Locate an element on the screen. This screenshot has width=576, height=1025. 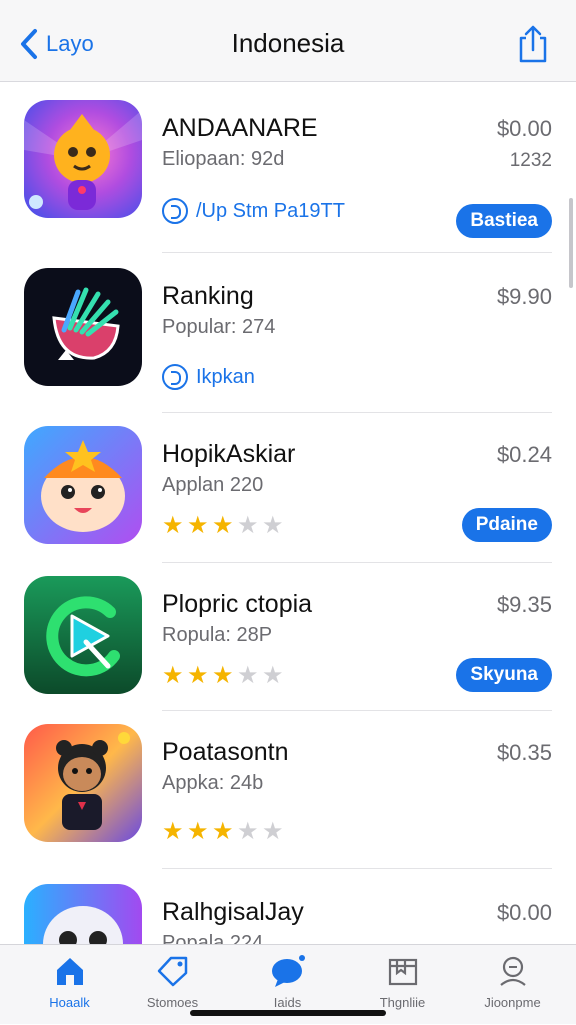
app-subtitle: Ropula: 28P is located at coordinates (217, 635).